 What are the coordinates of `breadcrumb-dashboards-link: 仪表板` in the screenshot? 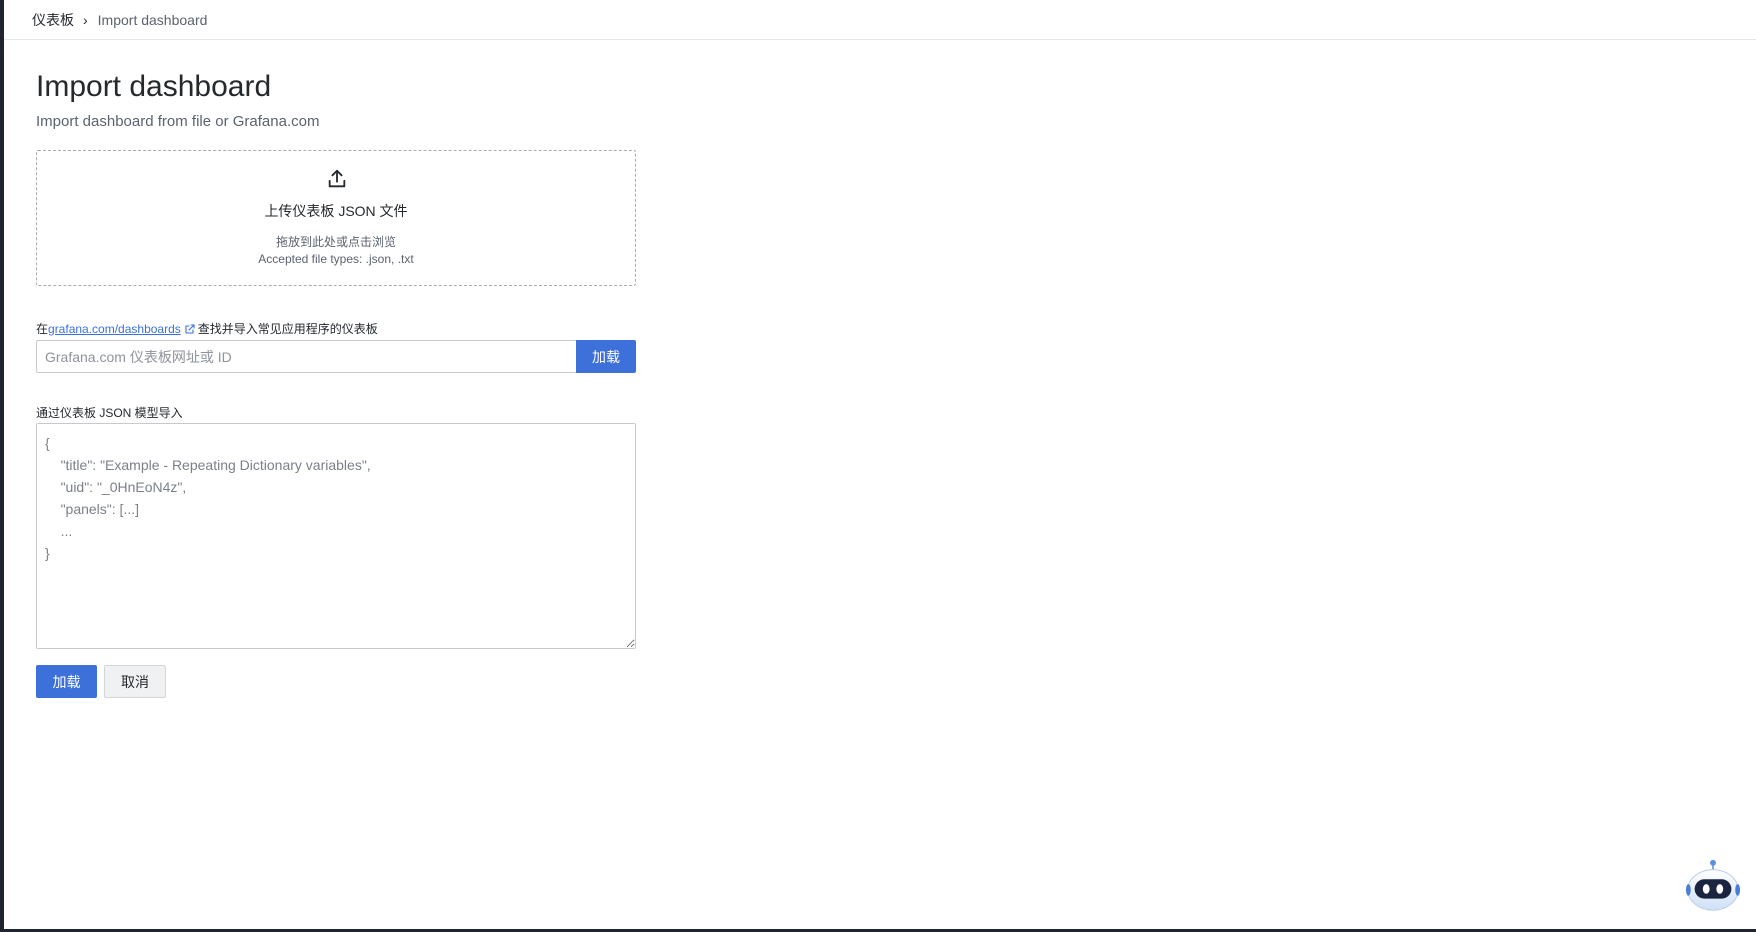 It's located at (53, 20).